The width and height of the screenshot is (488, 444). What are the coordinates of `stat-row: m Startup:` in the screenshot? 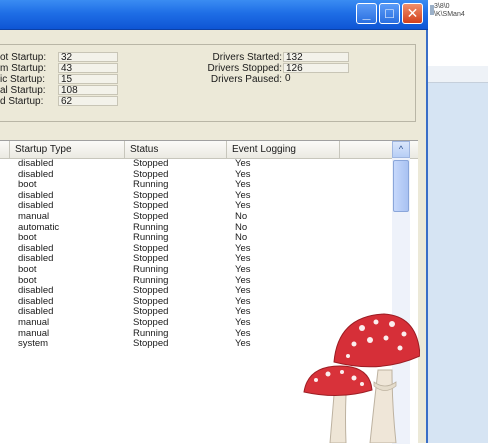 It's located at (23, 68).